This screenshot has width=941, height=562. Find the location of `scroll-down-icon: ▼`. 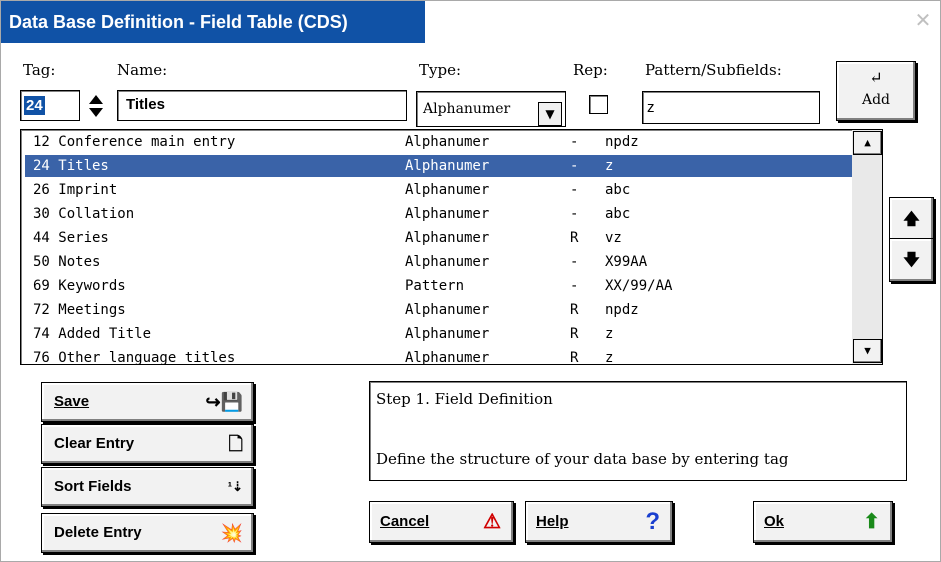

scroll-down-icon: ▼ is located at coordinates (867, 351).